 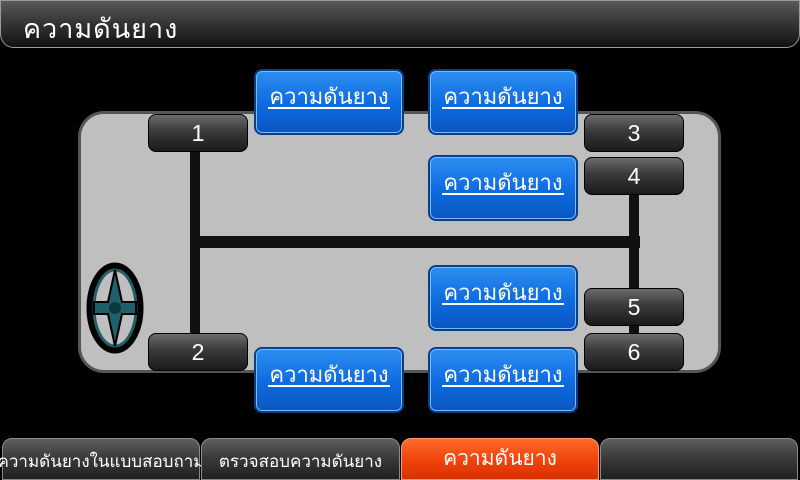 I want to click on pressure-button-wheel-4: ความดันยาง, so click(x=503, y=188).